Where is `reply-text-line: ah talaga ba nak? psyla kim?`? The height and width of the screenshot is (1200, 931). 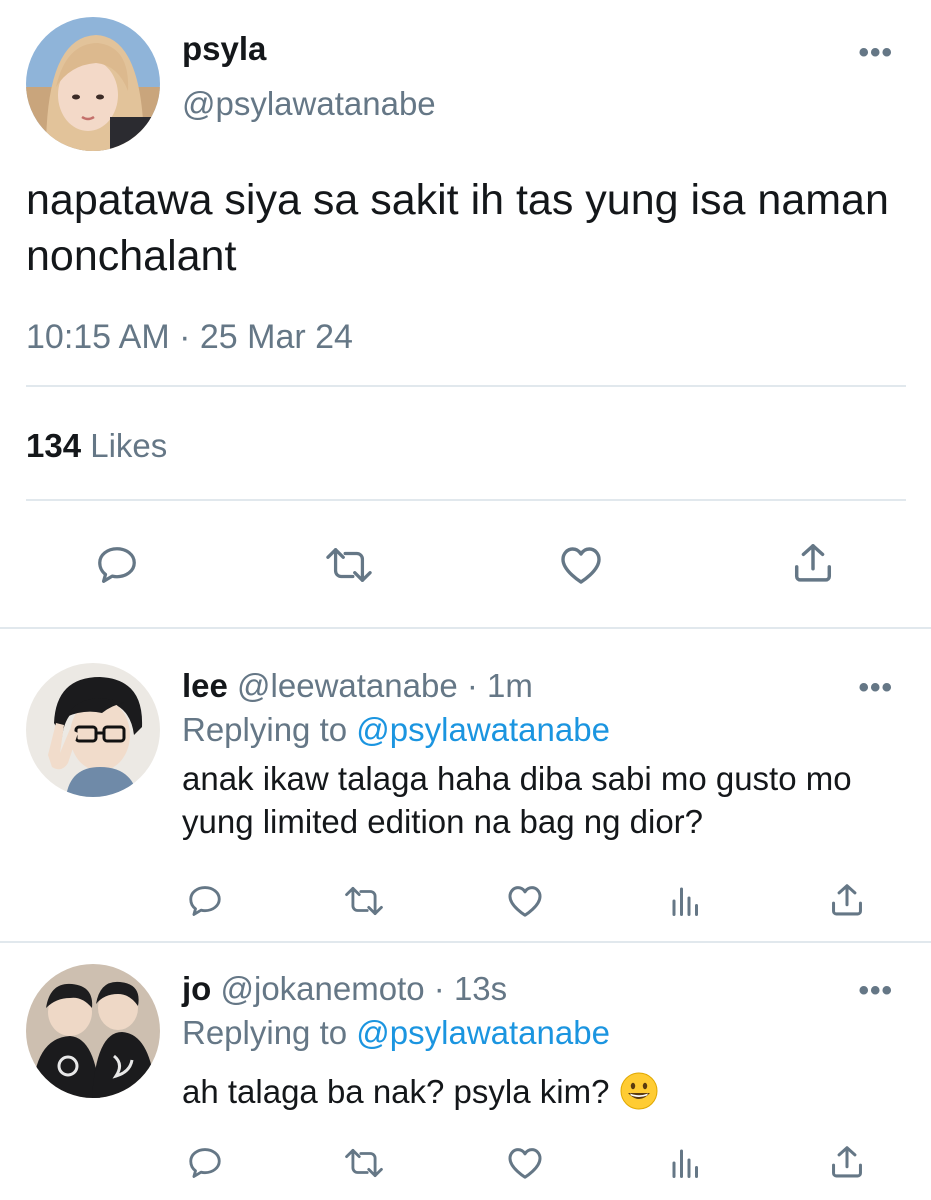 reply-text-line: ah talaga ba nak? psyla kim? is located at coordinates (532, 1091).